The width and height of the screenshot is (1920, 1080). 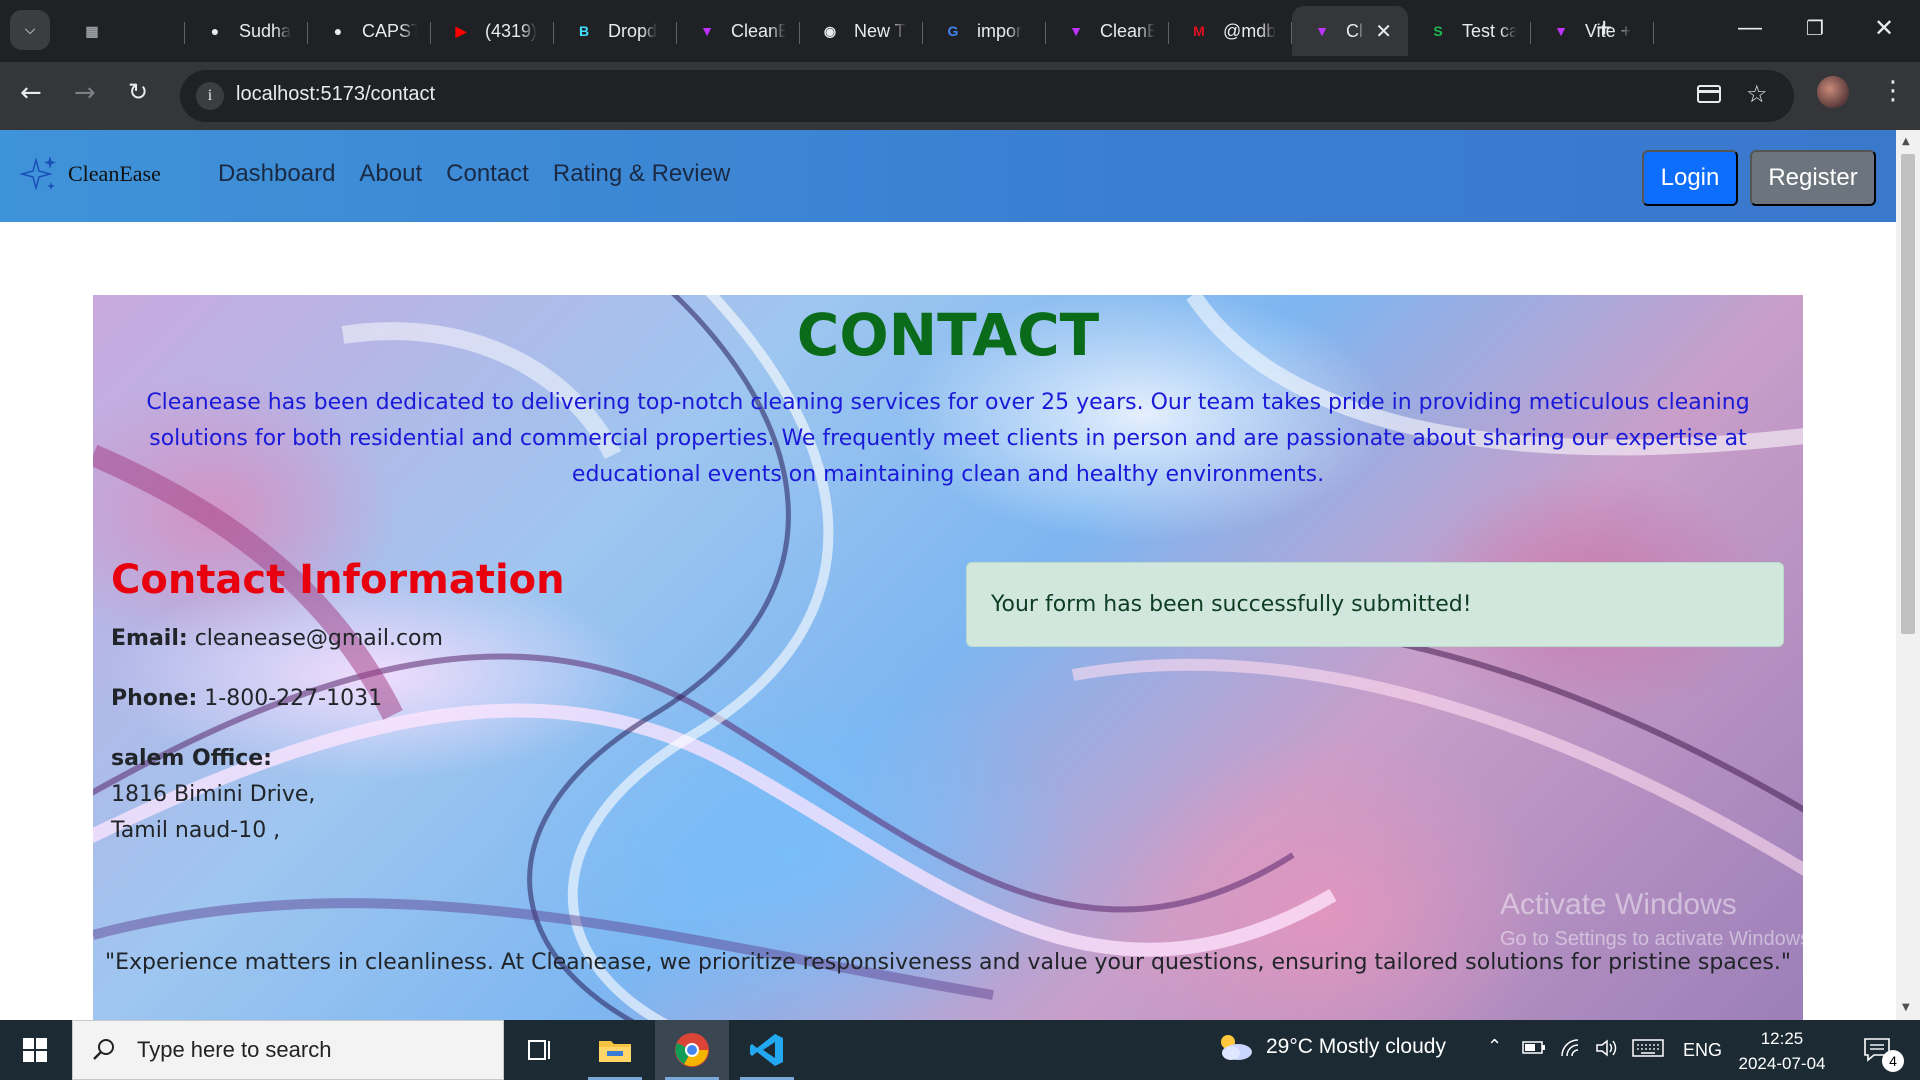 I want to click on browser-menu-button: ⋮, so click(x=1893, y=91).